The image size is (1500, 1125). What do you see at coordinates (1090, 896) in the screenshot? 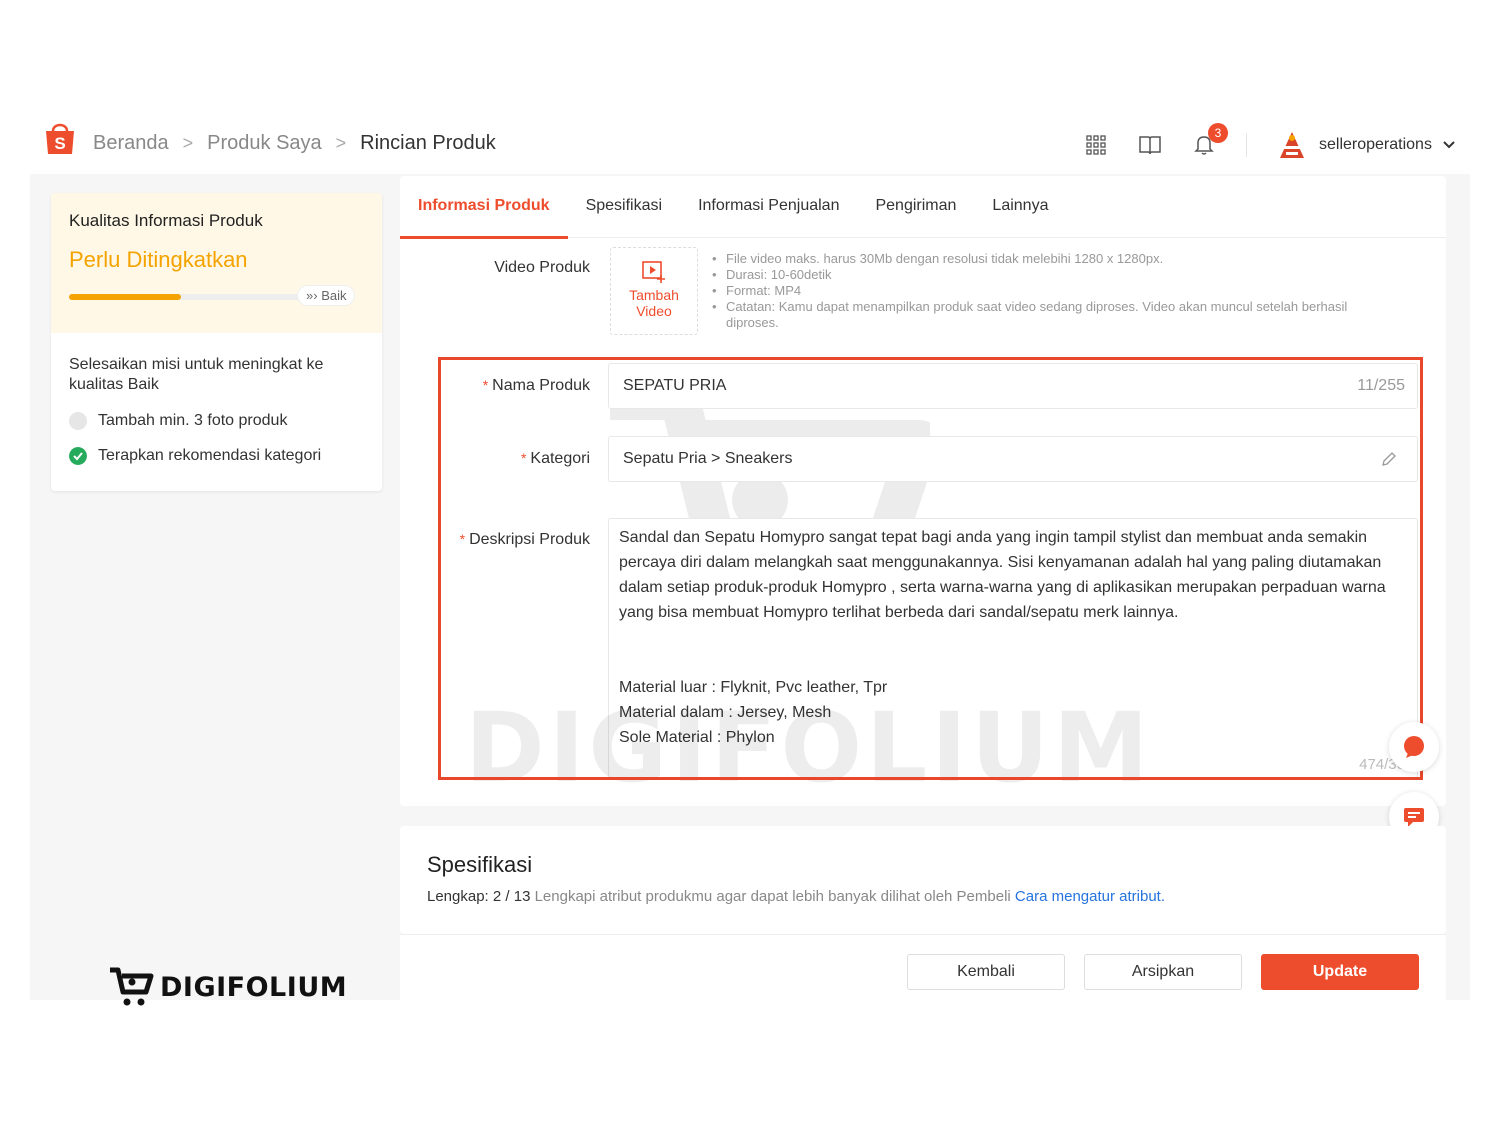
I see `specification-help-link: Cara mengatur atribut.` at bounding box center [1090, 896].